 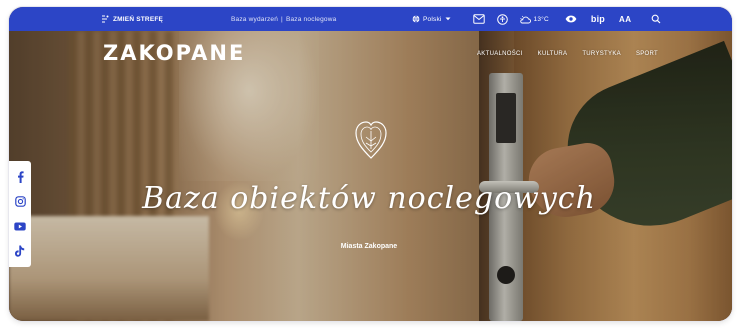 What do you see at coordinates (369, 246) in the screenshot?
I see `hero-subtitle: Miasta Zakopane` at bounding box center [369, 246].